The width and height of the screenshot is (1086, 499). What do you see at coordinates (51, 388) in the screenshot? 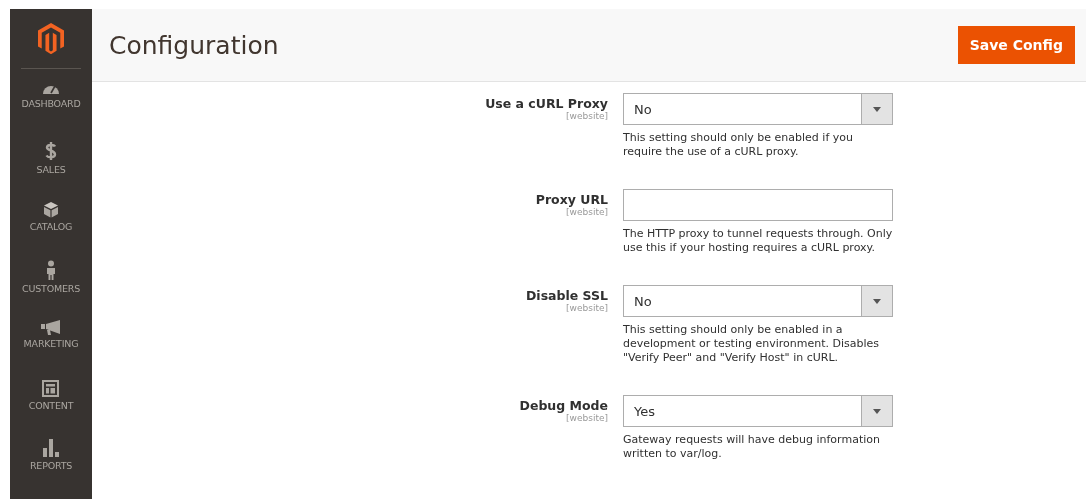
I see `layout-icon` at bounding box center [51, 388].